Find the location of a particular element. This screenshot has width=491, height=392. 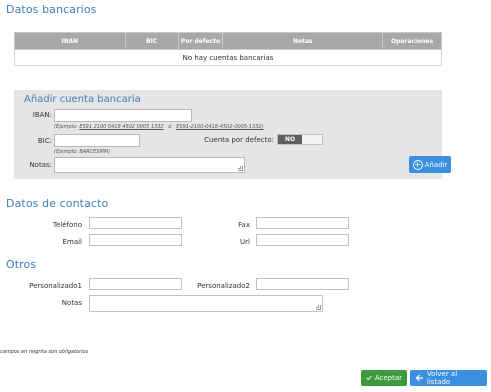

column-header-iban: IBAN is located at coordinates (70, 41).